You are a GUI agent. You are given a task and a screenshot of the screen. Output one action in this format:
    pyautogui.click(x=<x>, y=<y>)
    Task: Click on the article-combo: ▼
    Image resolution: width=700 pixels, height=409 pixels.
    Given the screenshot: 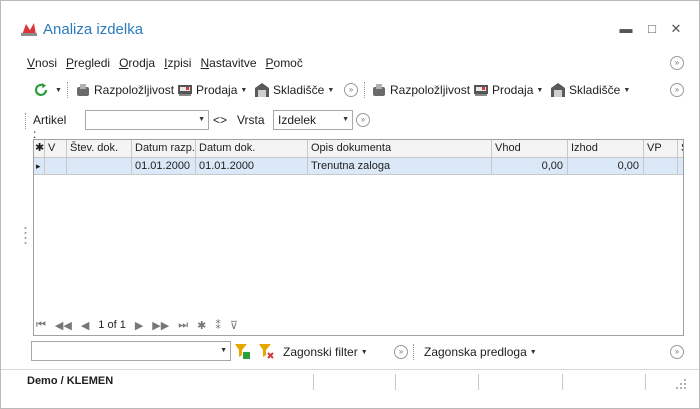 What is the action you would take?
    pyautogui.click(x=147, y=120)
    